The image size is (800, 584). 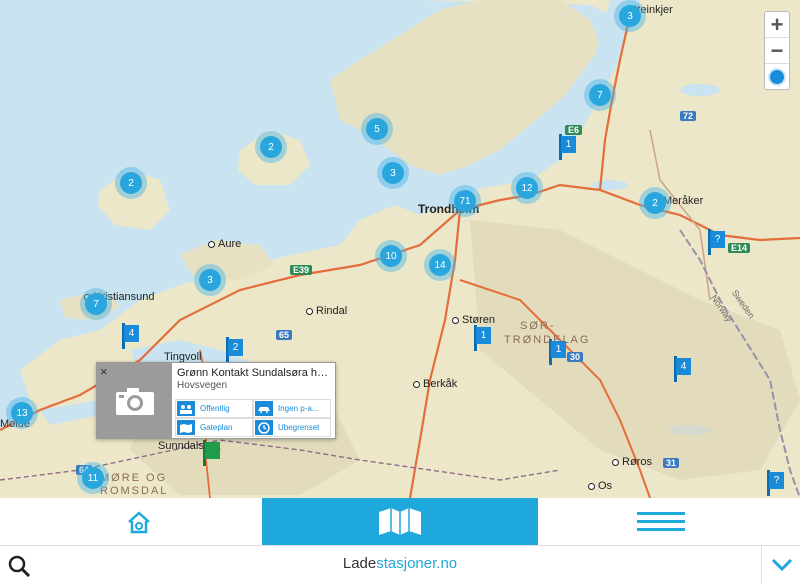 I want to click on place-label: Aure, so click(x=224, y=244).